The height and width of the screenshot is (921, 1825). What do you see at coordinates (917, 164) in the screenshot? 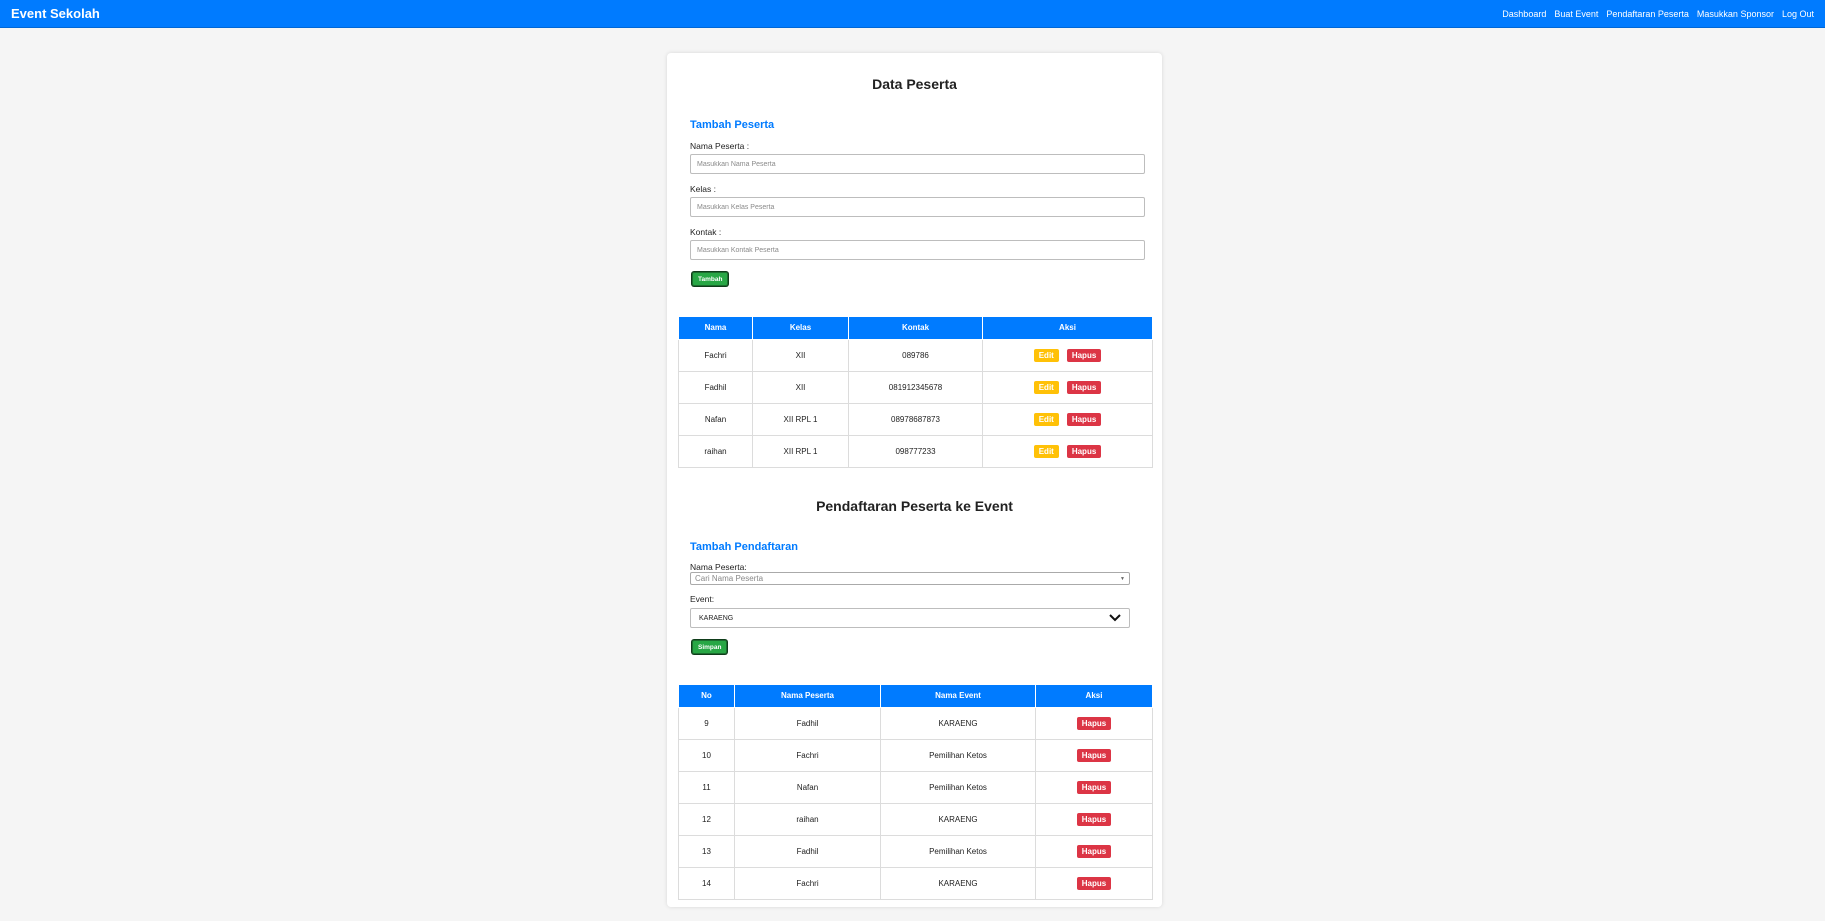
I see `nama-peserta-input` at bounding box center [917, 164].